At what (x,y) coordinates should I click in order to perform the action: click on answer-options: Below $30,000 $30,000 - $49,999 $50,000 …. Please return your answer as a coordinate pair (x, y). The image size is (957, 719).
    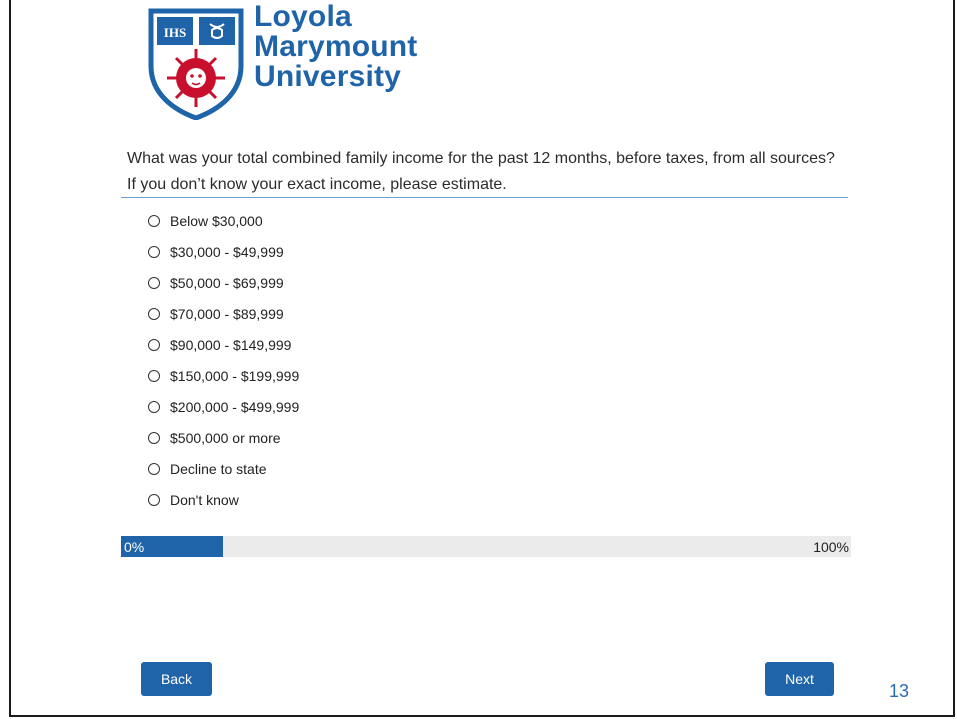
    Looking at the image, I should click on (223, 360).